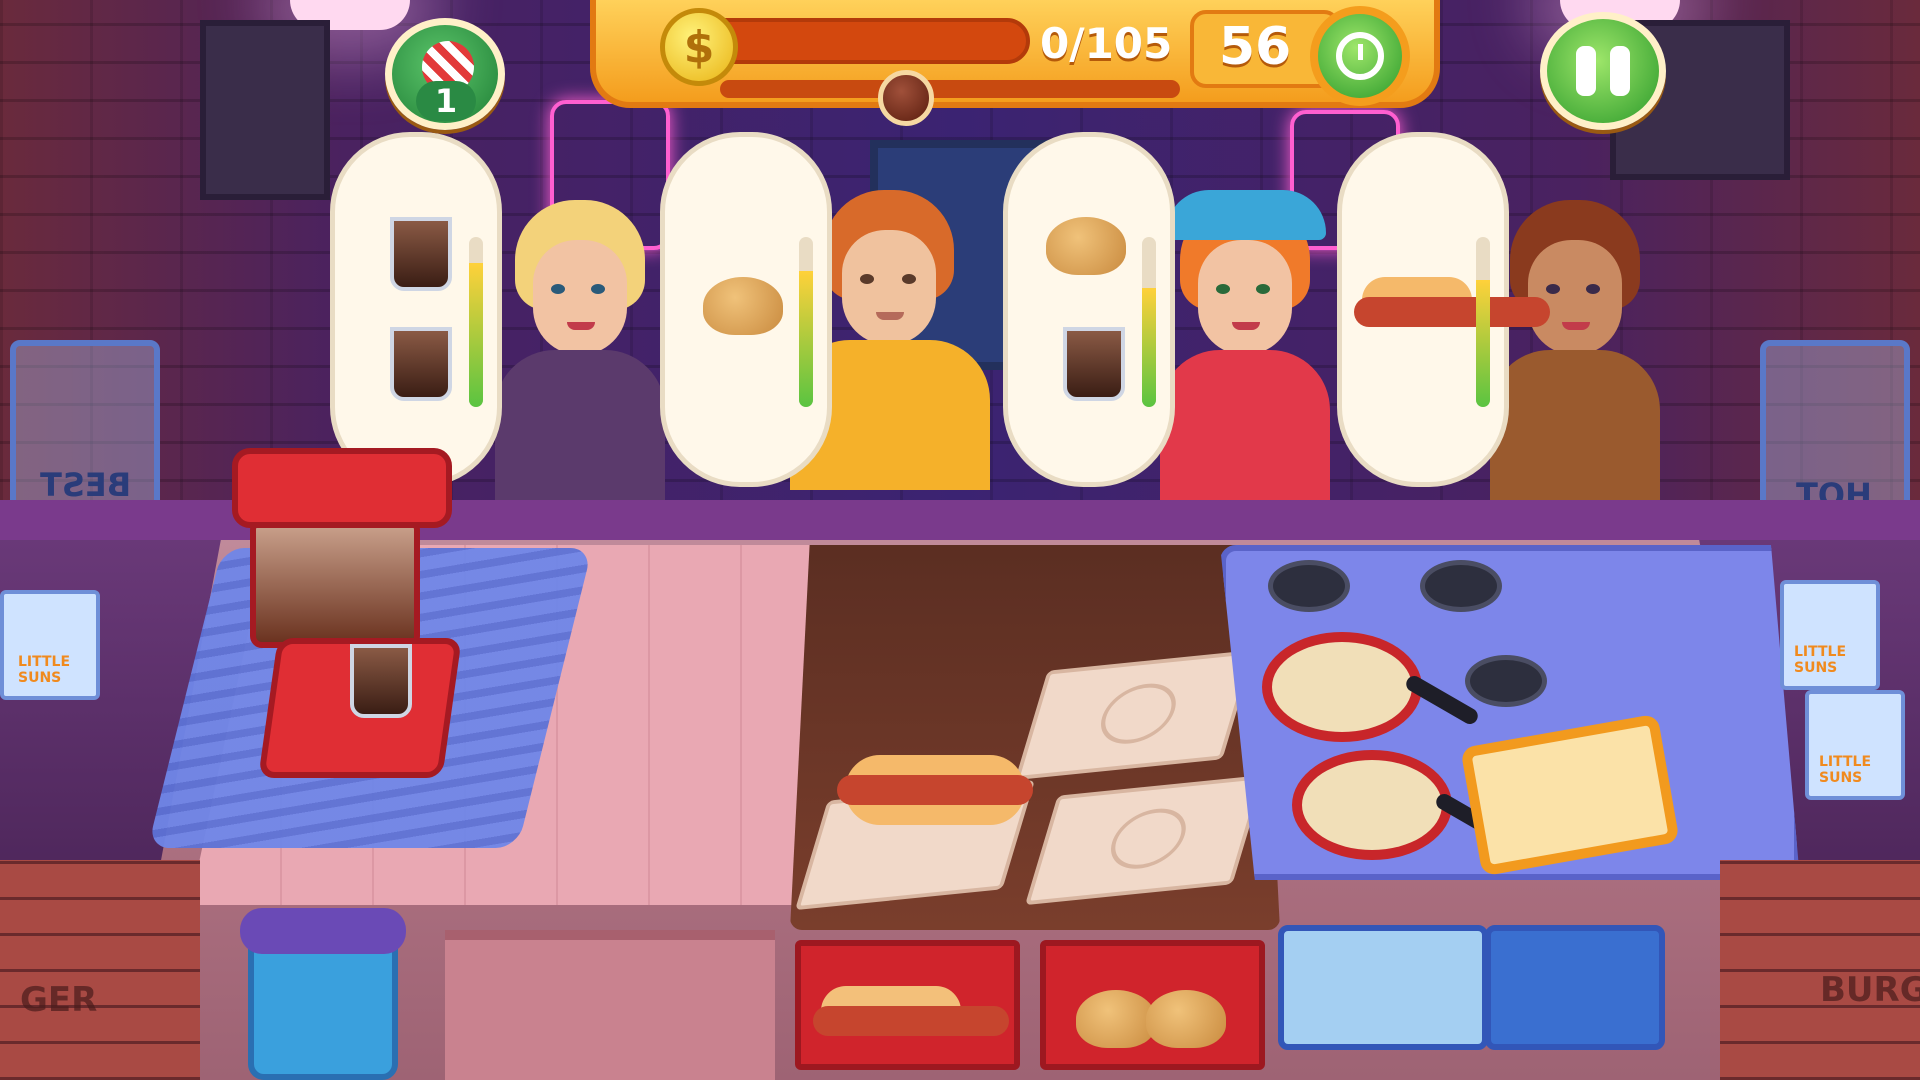 This screenshot has height=1080, width=1920. I want to click on front-brick-left: GER, so click(100, 970).